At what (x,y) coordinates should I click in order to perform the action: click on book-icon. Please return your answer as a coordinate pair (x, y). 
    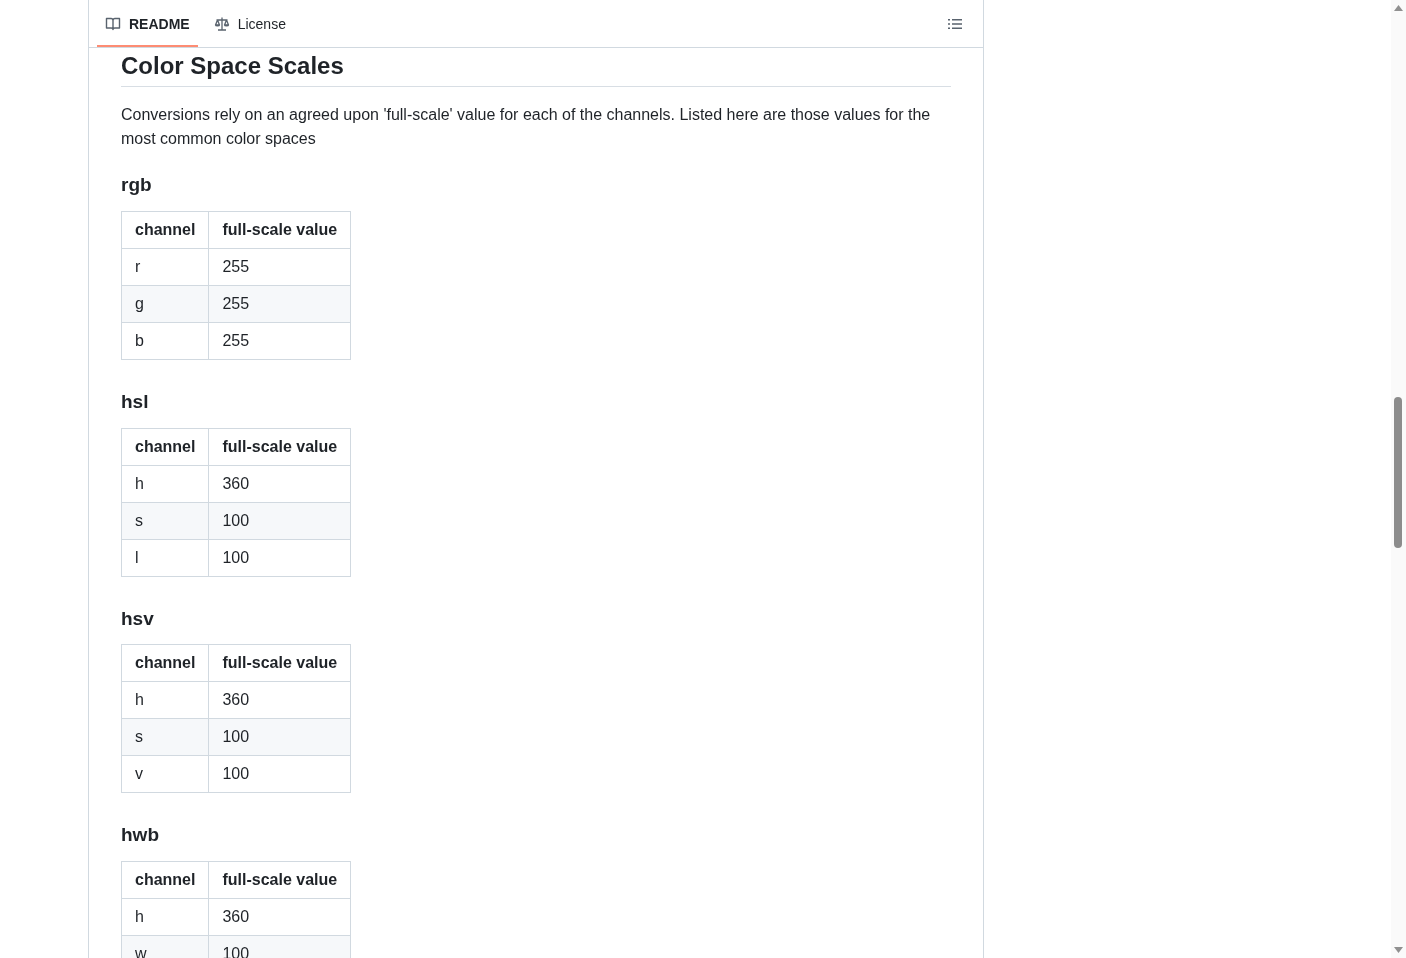
    Looking at the image, I should click on (113, 23).